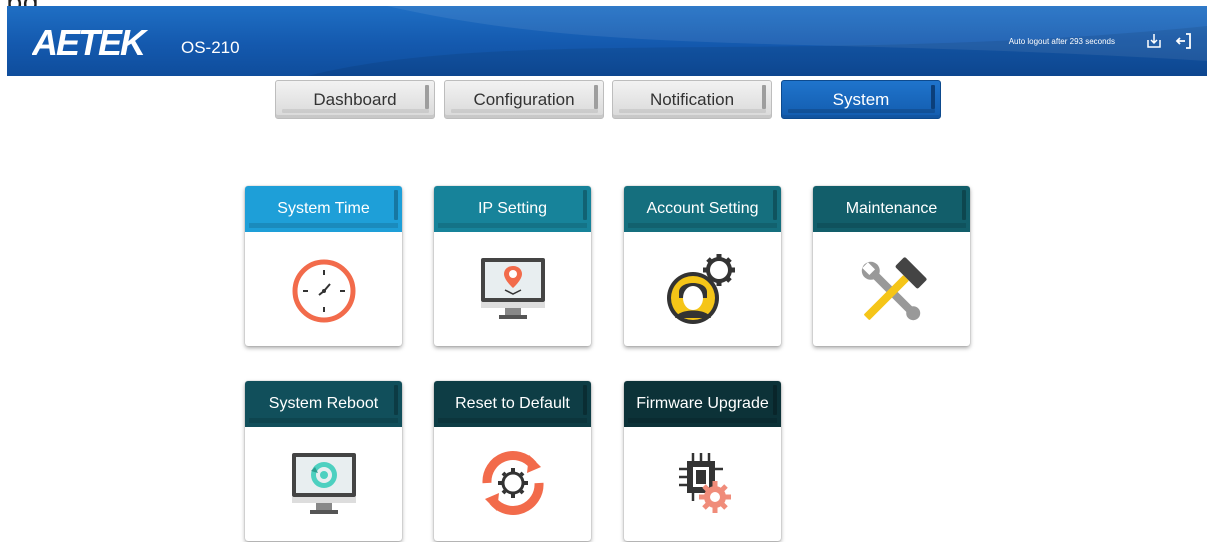 The height and width of the screenshot is (542, 1207). I want to click on aetek-logo: AETEK, so click(96, 43).